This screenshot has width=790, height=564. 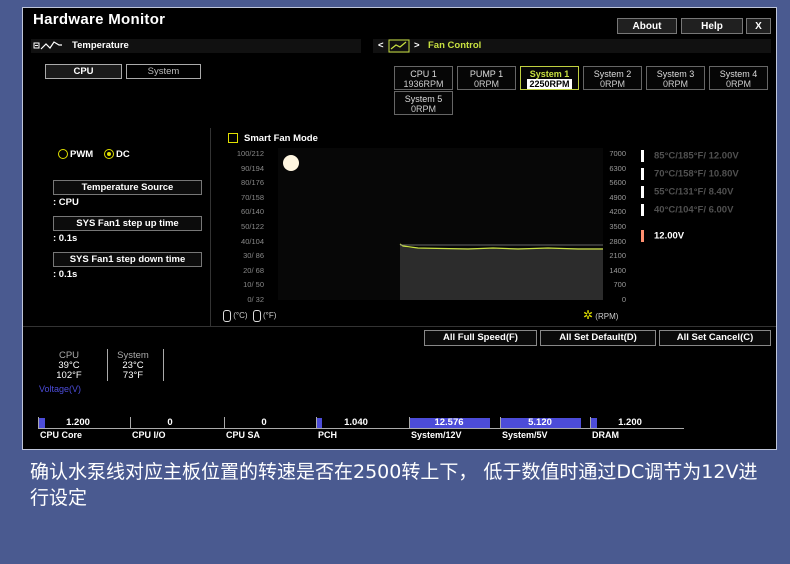 I want to click on line-graph-icon, so click(x=48, y=48).